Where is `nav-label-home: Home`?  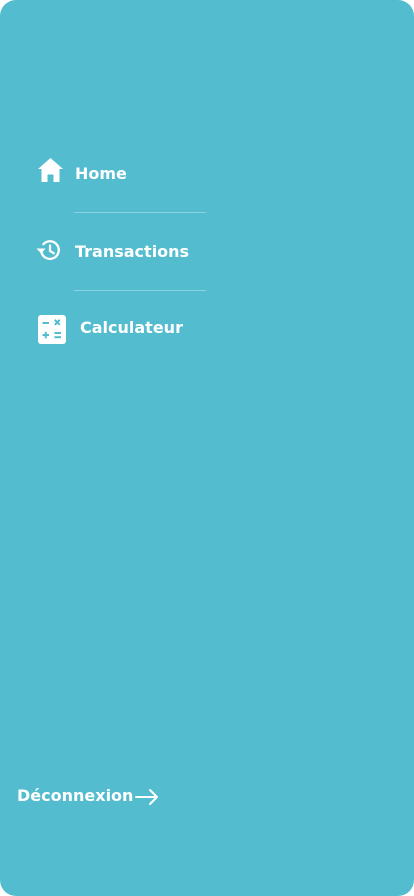 nav-label-home: Home is located at coordinates (101, 173).